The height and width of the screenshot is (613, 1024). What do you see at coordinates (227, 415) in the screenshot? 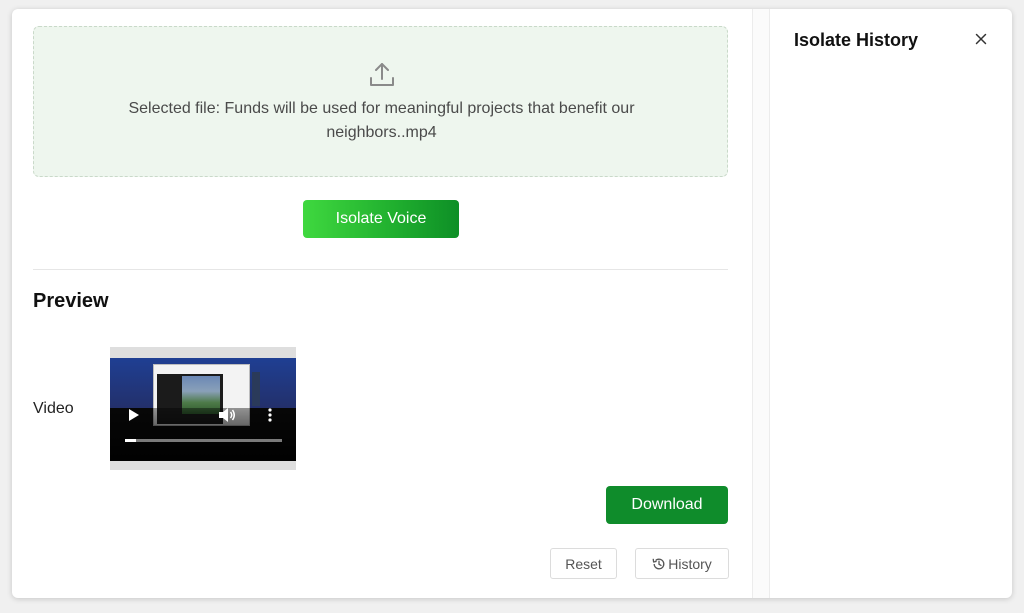
I see `volume-icon` at bounding box center [227, 415].